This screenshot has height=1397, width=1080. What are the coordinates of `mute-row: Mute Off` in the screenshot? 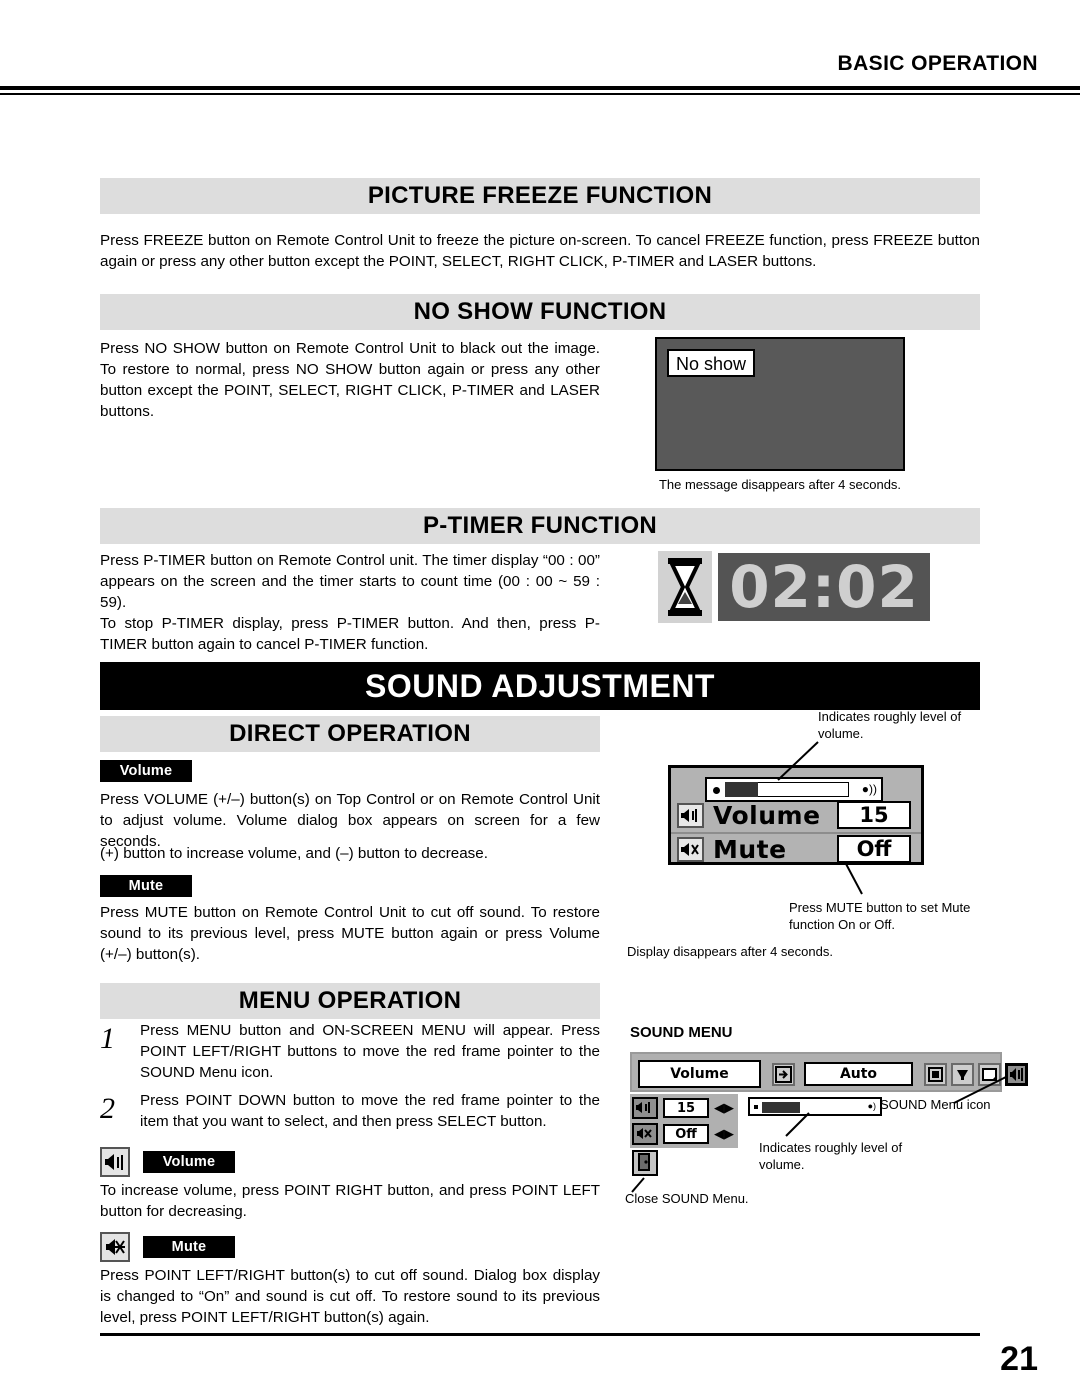 It's located at (799, 850).